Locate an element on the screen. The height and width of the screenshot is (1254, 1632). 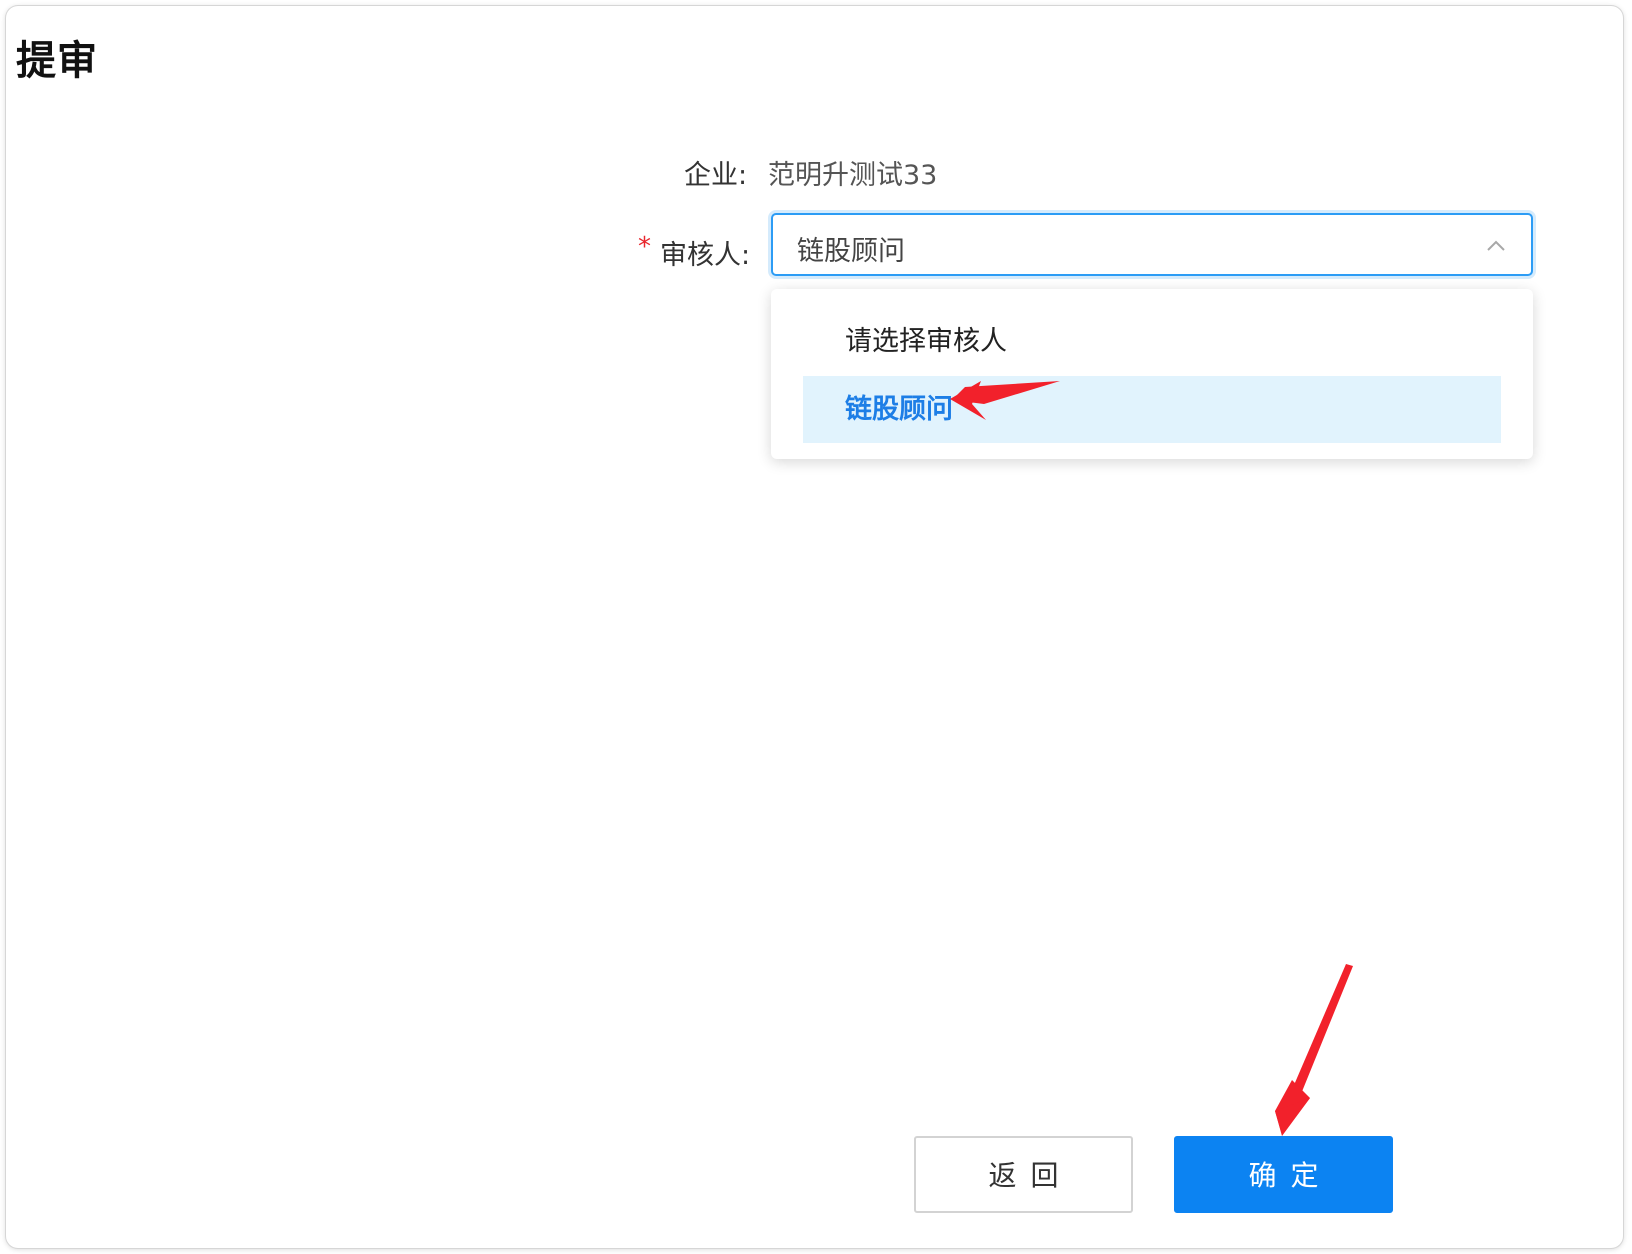
reviewer-select: 链股顾问 is located at coordinates (1152, 244).